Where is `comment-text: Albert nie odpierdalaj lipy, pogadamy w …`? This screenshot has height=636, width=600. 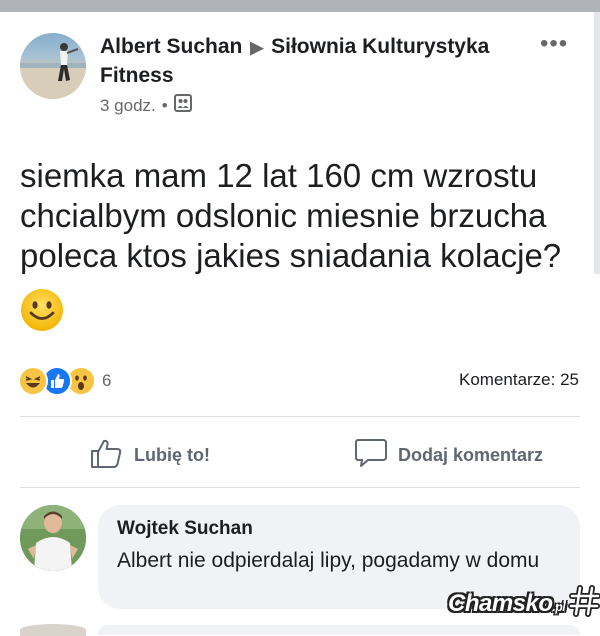 comment-text: Albert nie odpierdalaj lipy, pogadamy w … is located at coordinates (328, 560).